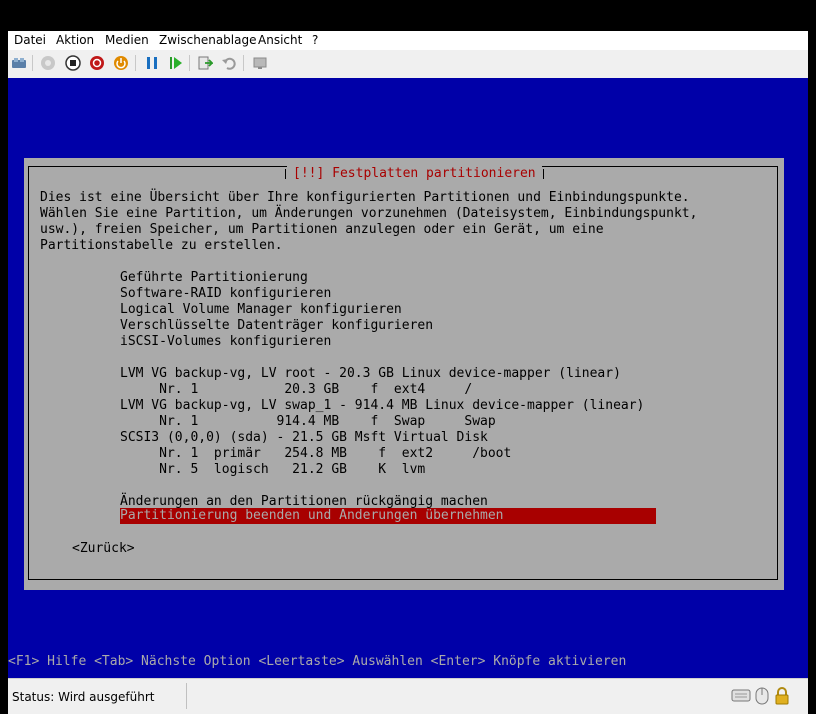 The image size is (816, 714). I want to click on option-encrypted-volumes: Verschlüsselte Datenträger konfigurieren, so click(276, 326).